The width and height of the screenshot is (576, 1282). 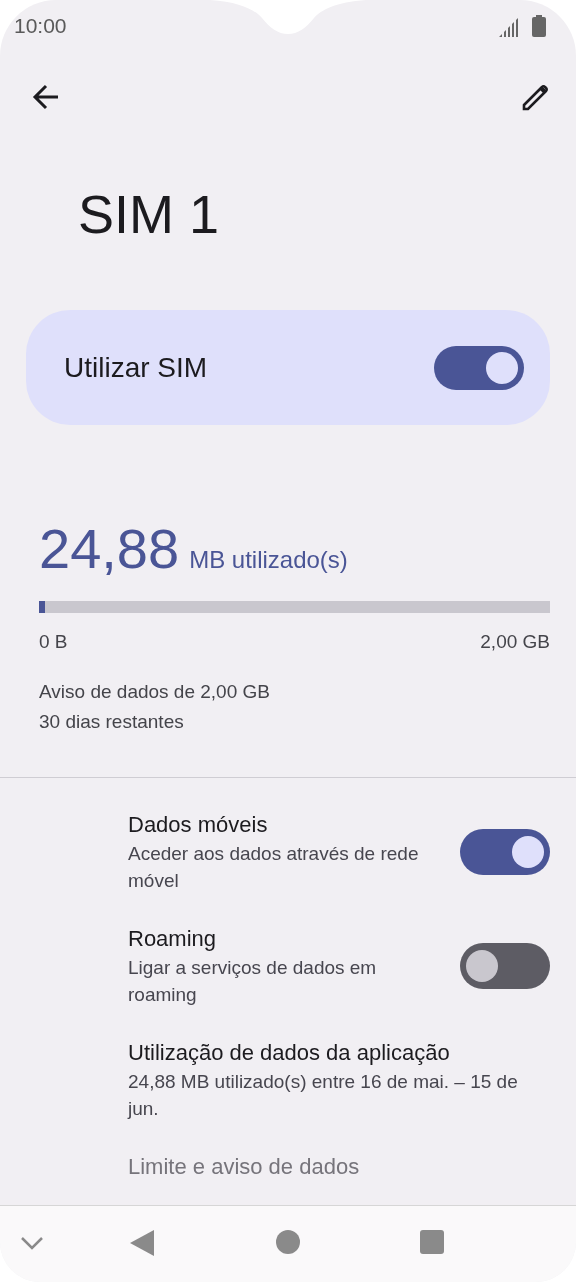 What do you see at coordinates (109, 549) in the screenshot?
I see `usage-amount: 24,88` at bounding box center [109, 549].